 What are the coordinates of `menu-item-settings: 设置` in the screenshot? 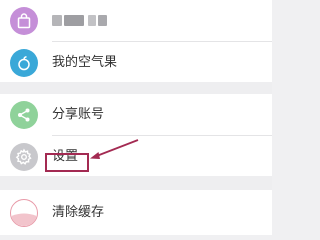 It's located at (136, 156).